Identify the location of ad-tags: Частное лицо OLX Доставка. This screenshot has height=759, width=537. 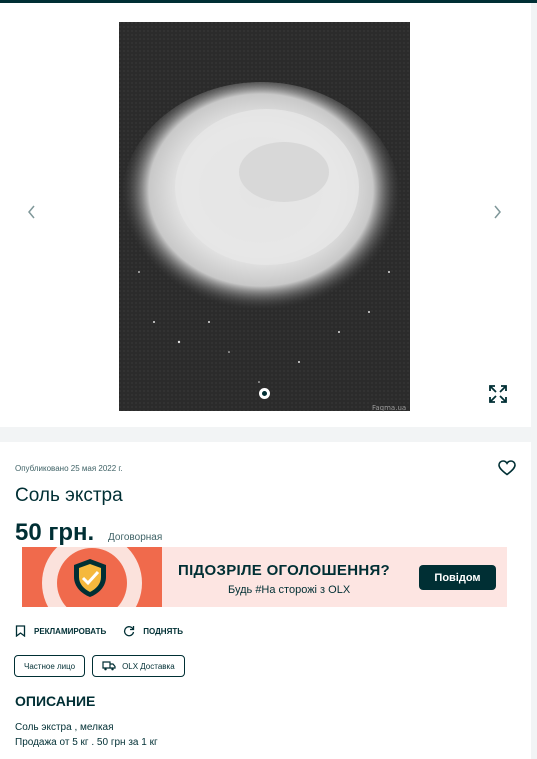
(103, 666).